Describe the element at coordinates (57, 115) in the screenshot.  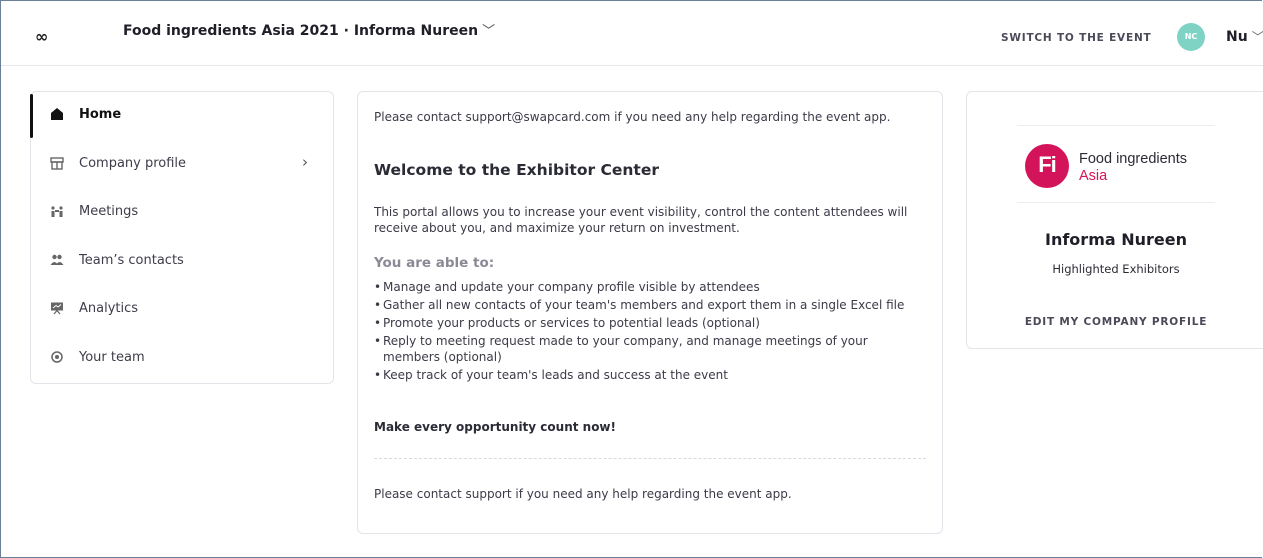
I see `home-icon` at that location.